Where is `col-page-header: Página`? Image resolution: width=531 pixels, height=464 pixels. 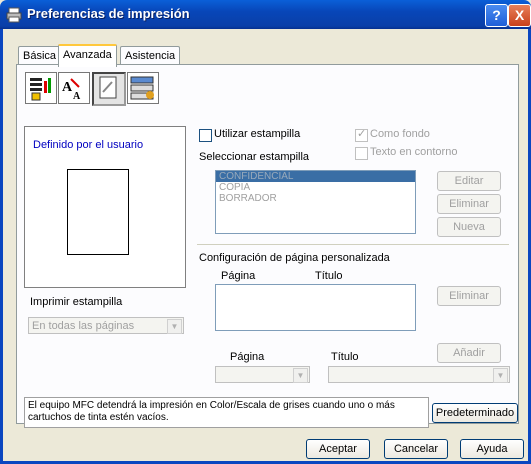 col-page-header: Página is located at coordinates (238, 276).